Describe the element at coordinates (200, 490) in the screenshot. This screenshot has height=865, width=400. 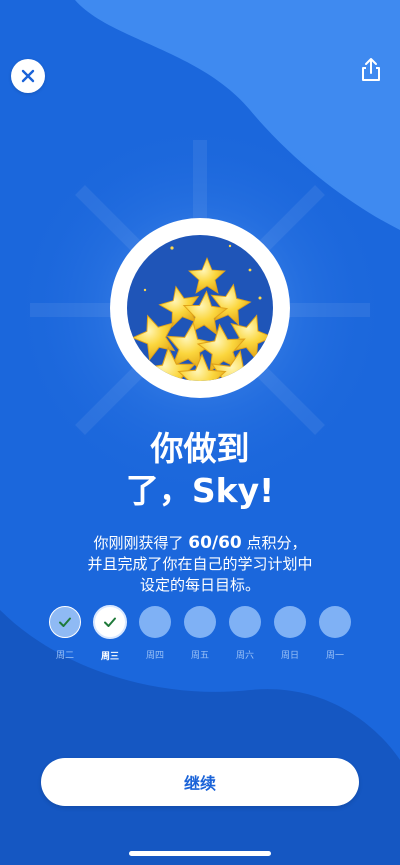
I see `title-line-2: 了，Sky!` at that location.